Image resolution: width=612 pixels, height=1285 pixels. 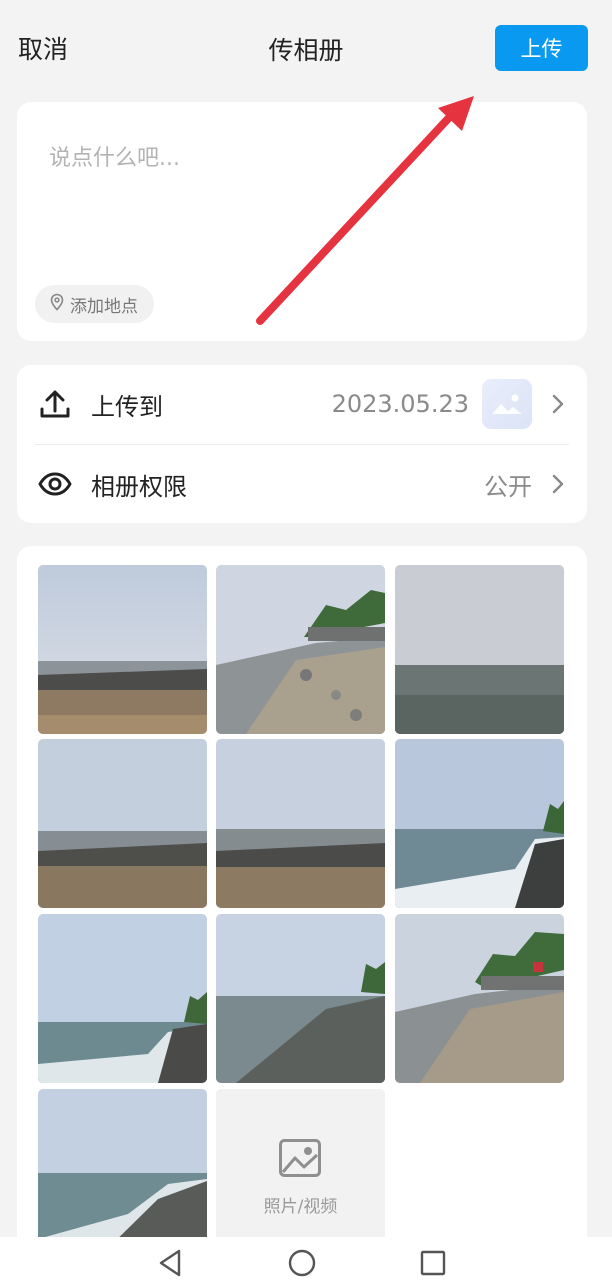 I want to click on album-name-value: 2023.05.23, so click(x=400, y=404).